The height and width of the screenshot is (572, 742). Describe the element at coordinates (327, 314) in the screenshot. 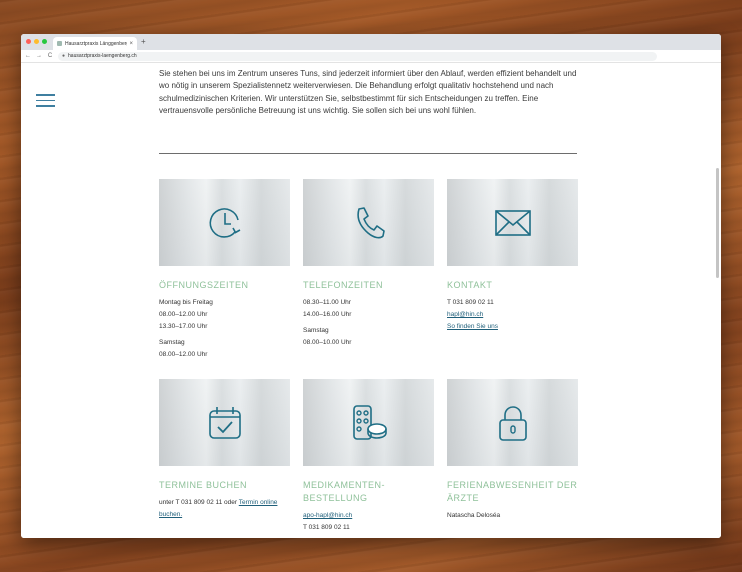

I see `phone-hours-afternoon: 14.00–16.00 Uhr` at that location.